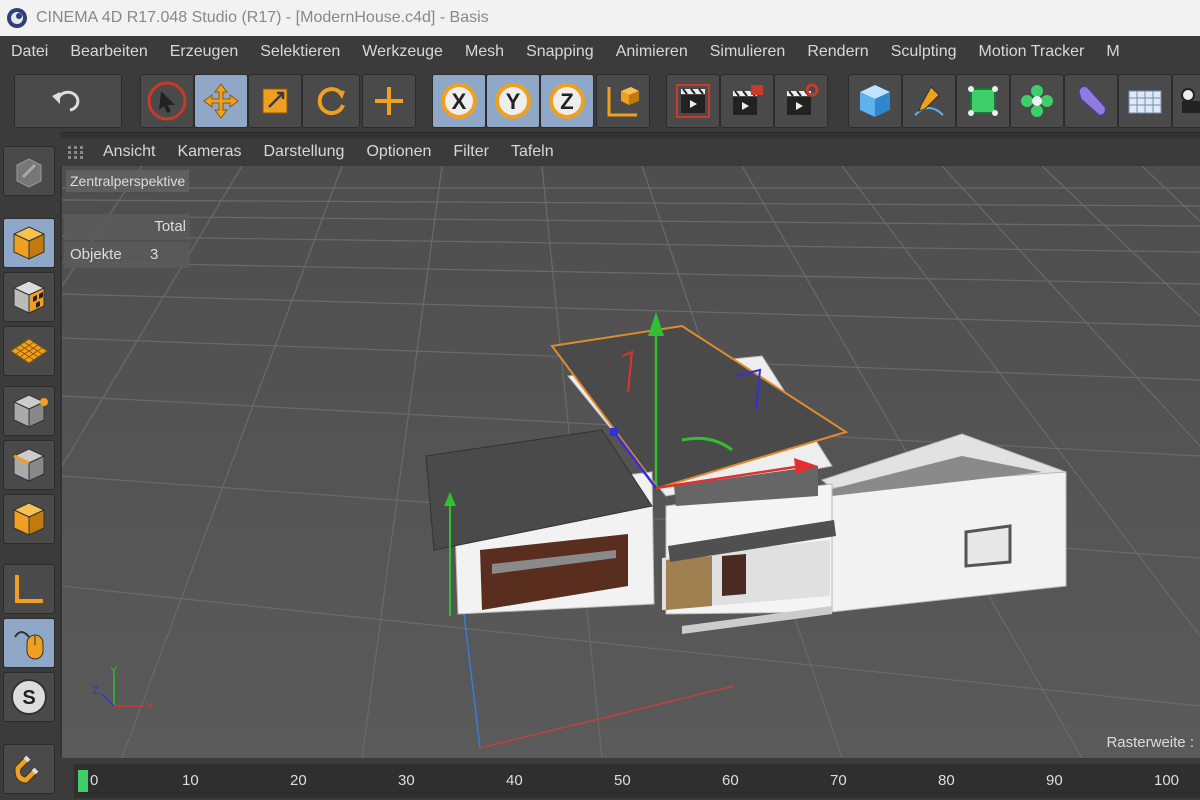  I want to click on clapperboard-icon, so click(693, 101).